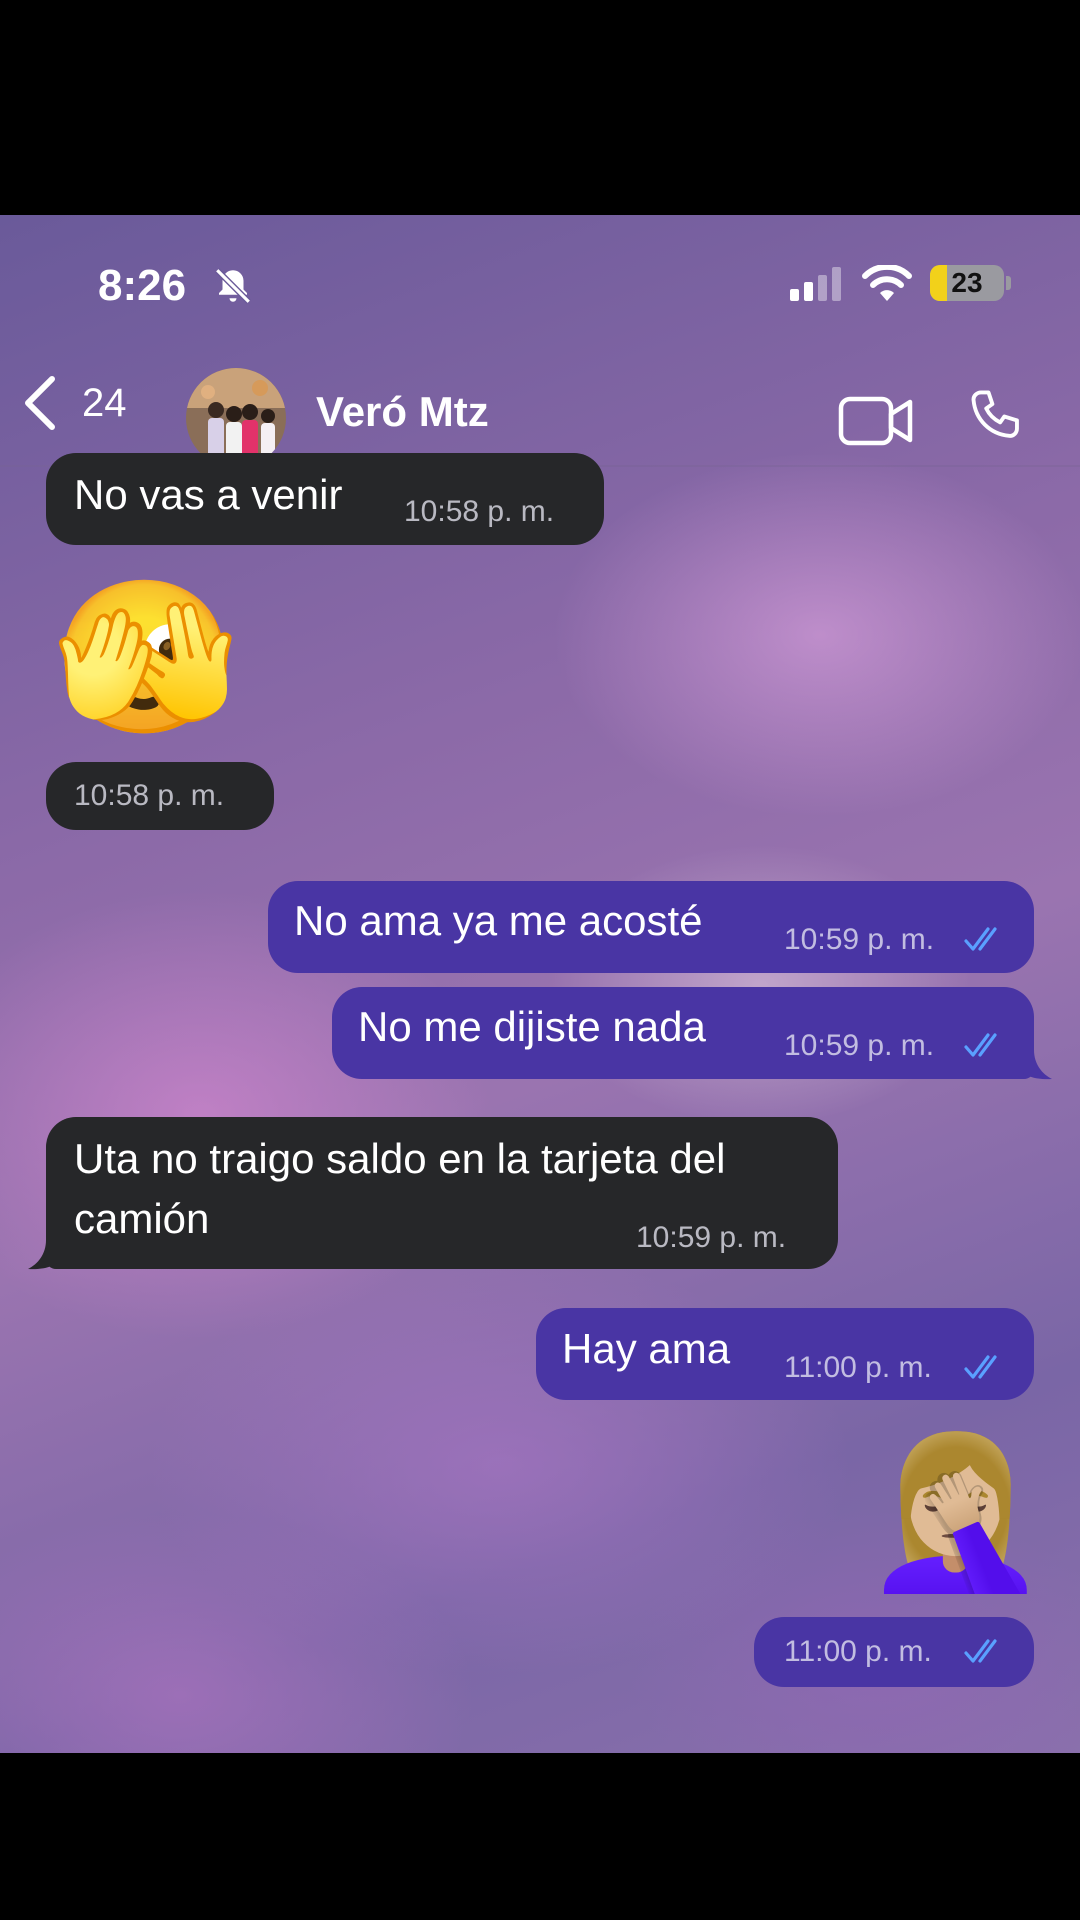 Image resolution: width=1080 pixels, height=1920 pixels. I want to click on message-text: No me dijiste nada, so click(532, 1026).